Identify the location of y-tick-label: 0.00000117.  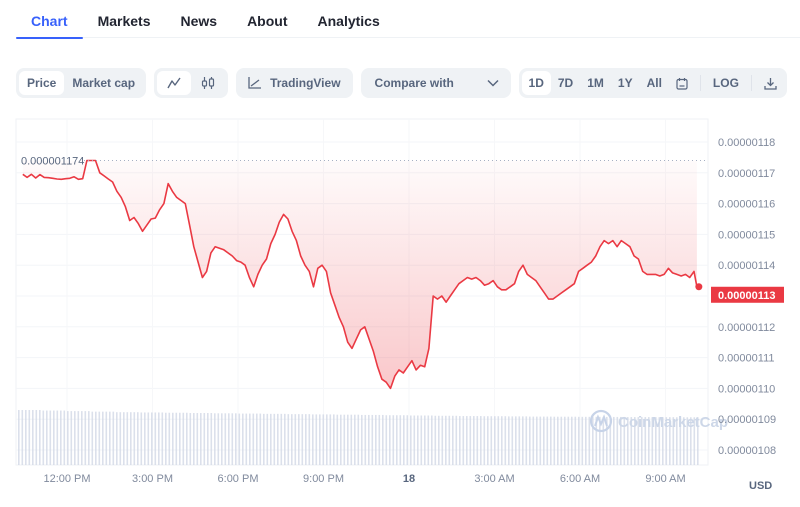
(746, 174).